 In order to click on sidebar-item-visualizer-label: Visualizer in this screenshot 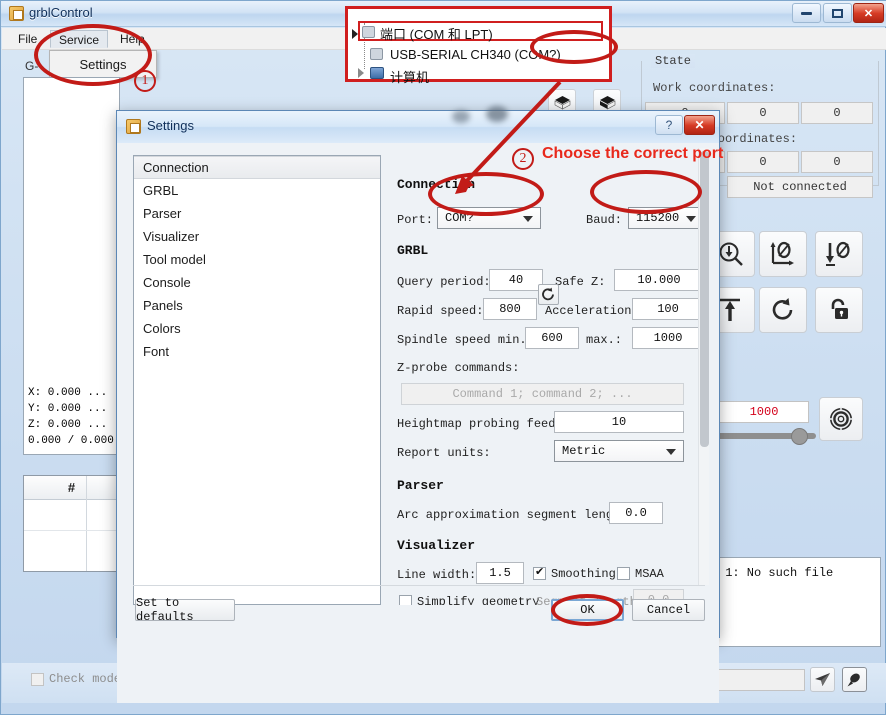, I will do `click(171, 236)`.